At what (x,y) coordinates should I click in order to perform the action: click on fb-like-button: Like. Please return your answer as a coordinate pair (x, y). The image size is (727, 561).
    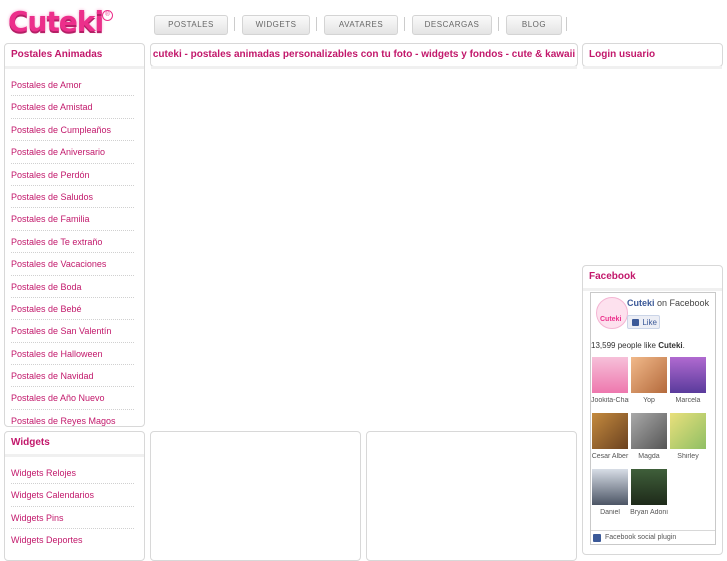
    Looking at the image, I should click on (643, 322).